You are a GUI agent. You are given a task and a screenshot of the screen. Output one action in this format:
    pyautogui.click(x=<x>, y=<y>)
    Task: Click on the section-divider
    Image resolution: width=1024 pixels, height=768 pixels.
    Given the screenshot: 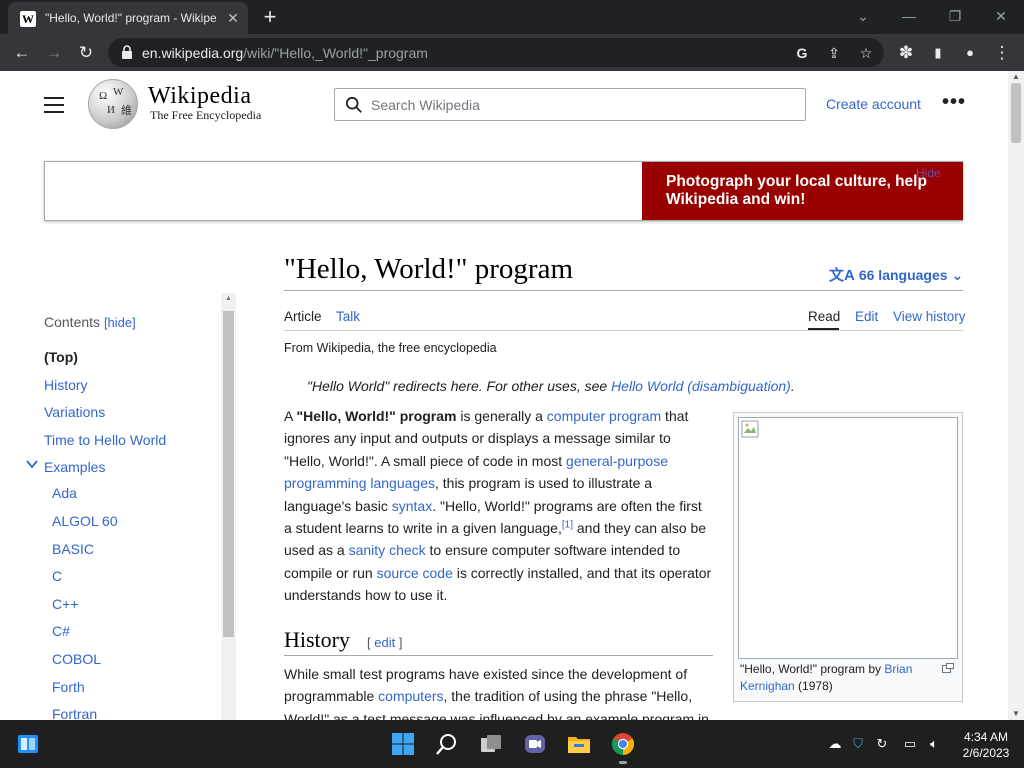 What is the action you would take?
    pyautogui.click(x=498, y=655)
    